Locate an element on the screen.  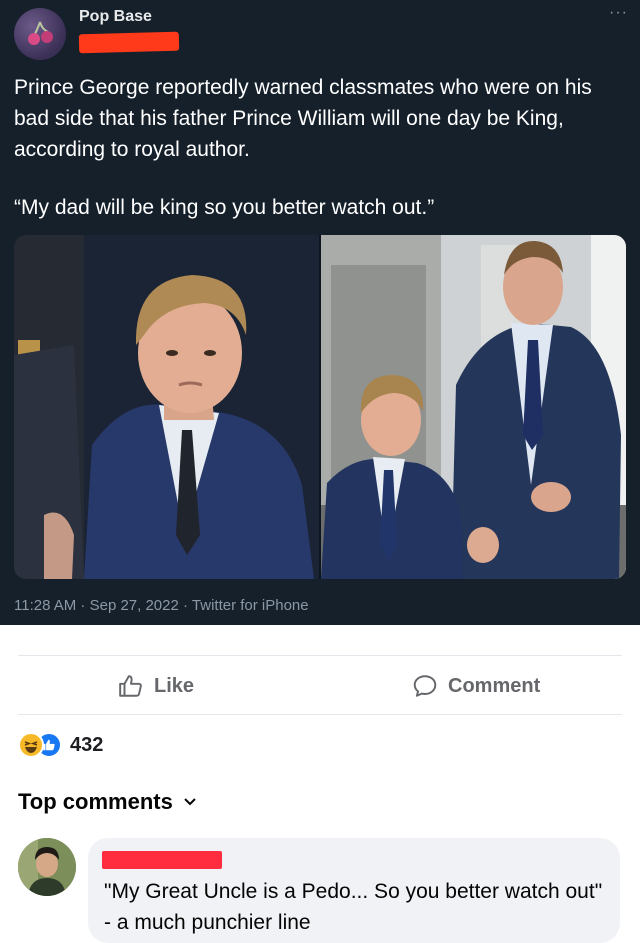
commenter-avatar is located at coordinates (47, 867).